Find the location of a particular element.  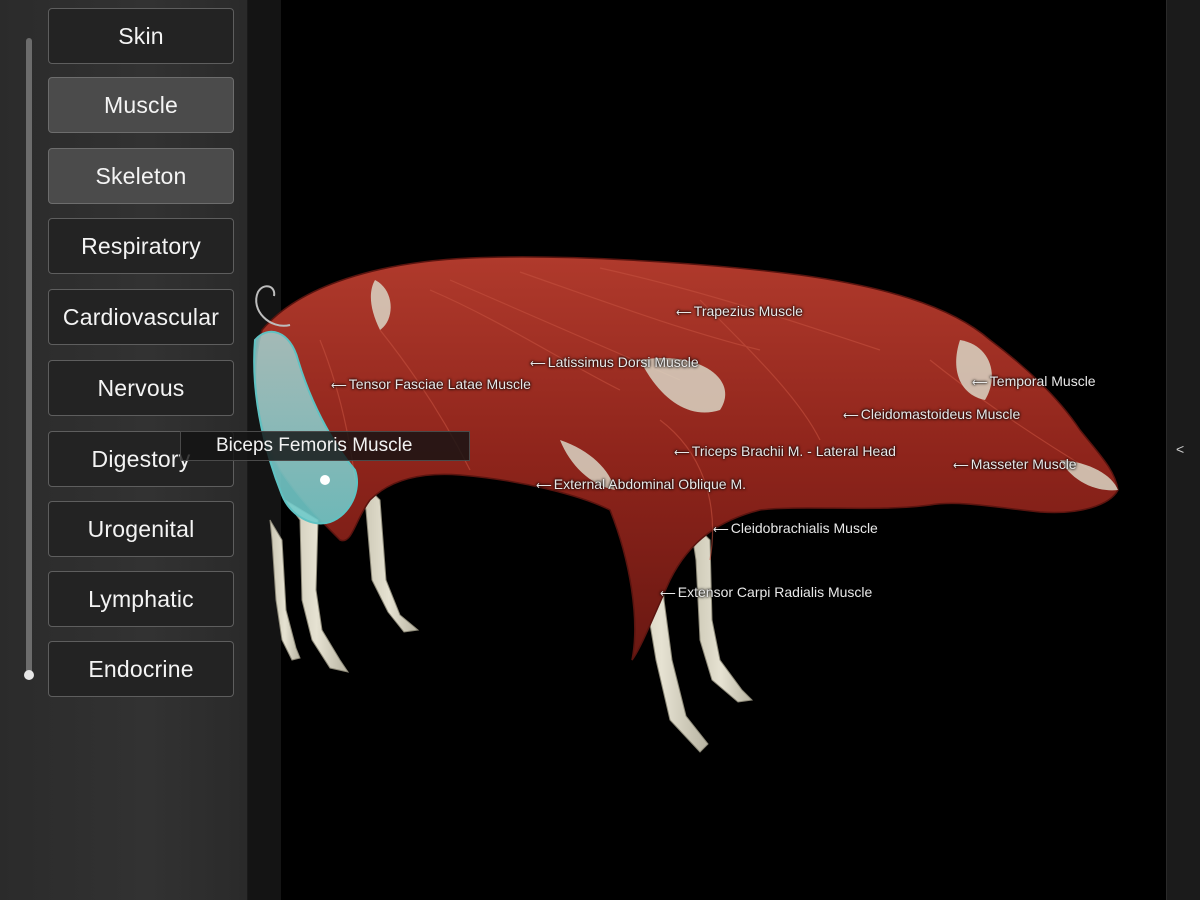

label-masseter: ⟵ Masseter Muscle is located at coordinates (1015, 464).